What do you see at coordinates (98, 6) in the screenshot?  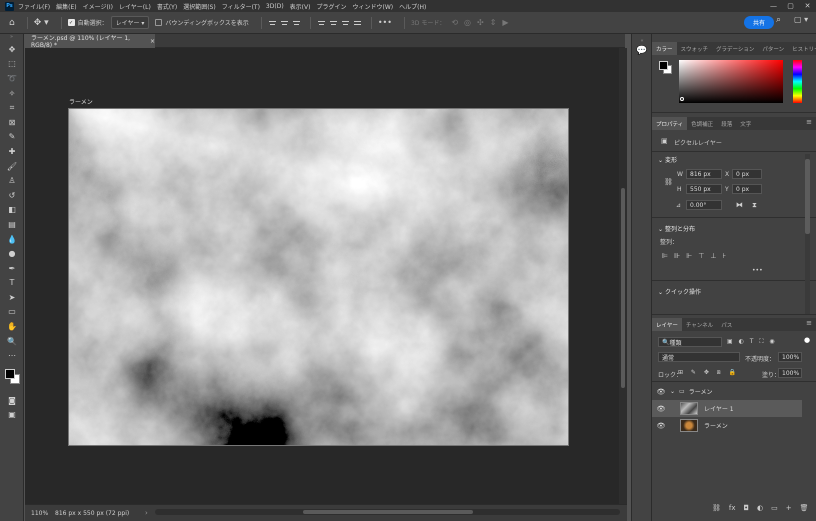 I see `menu-image: イメージ(I)` at bounding box center [98, 6].